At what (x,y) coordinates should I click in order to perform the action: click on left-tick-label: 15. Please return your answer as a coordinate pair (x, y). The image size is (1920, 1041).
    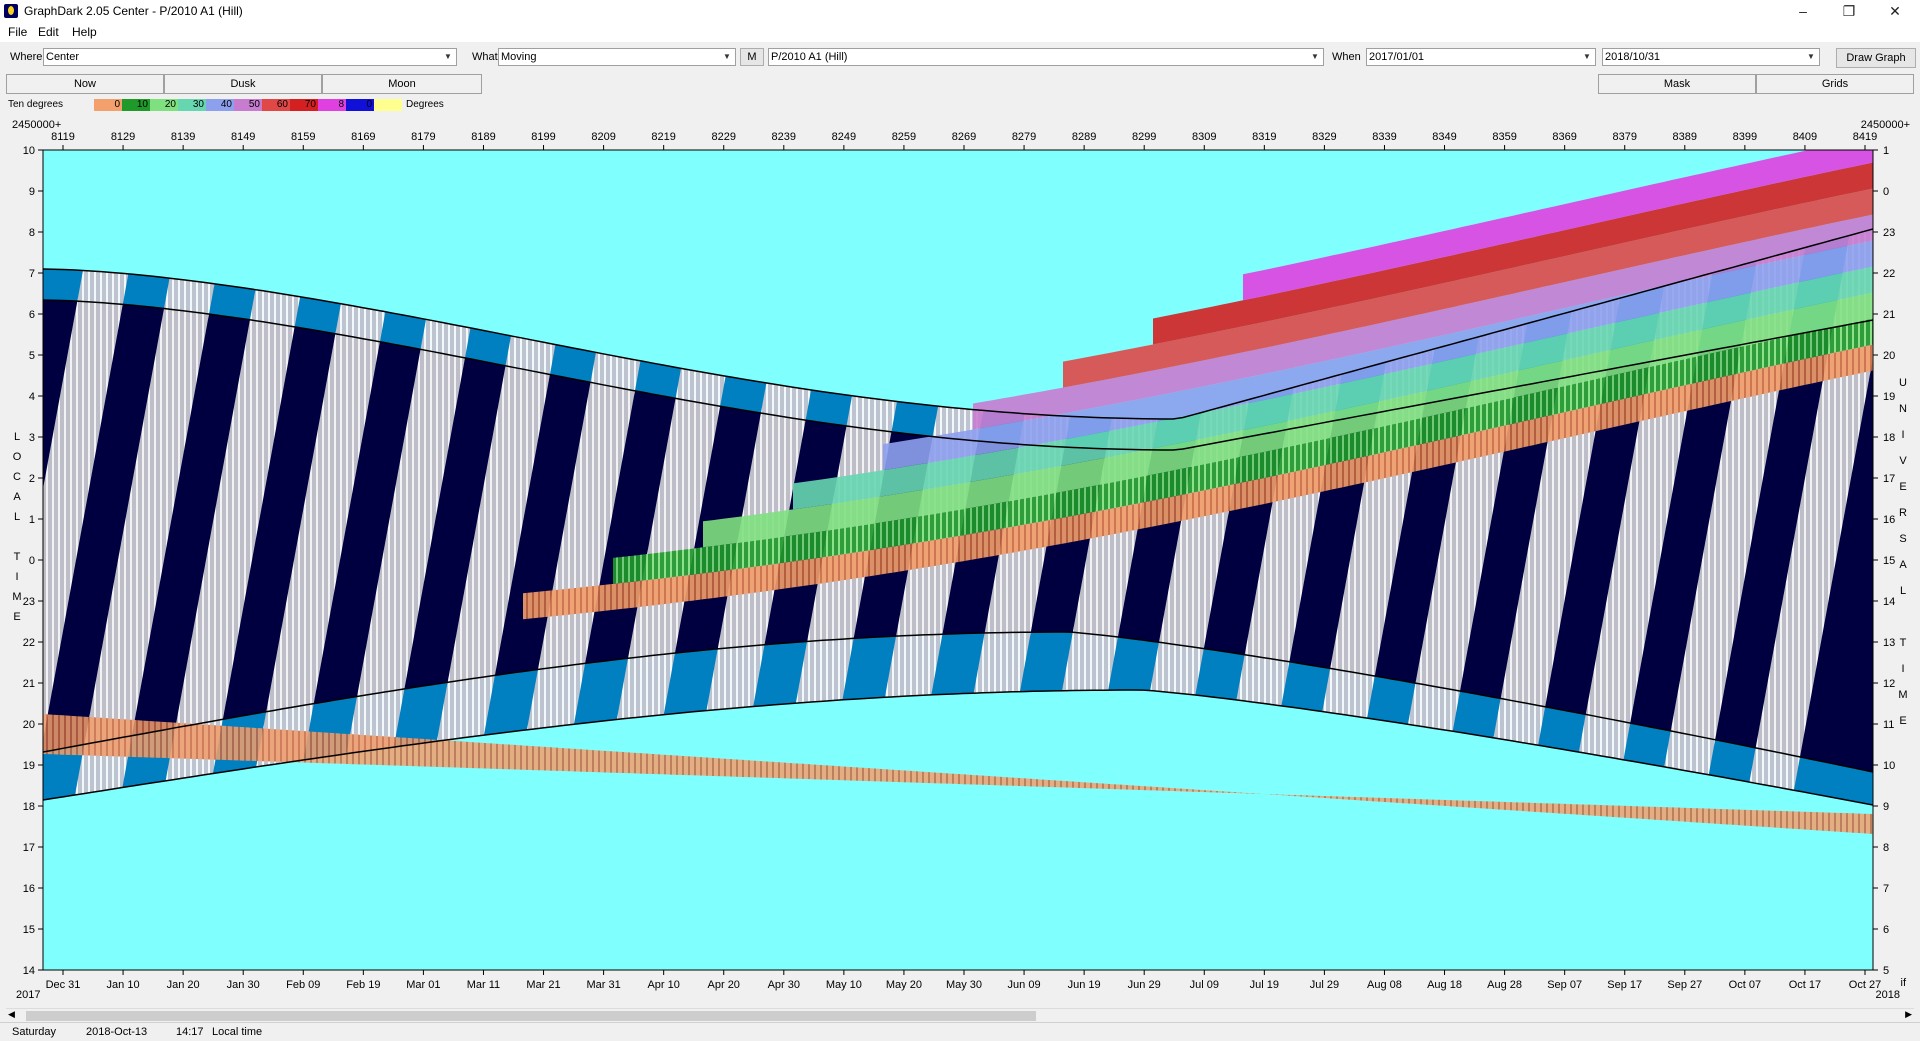
    Looking at the image, I should click on (29, 930).